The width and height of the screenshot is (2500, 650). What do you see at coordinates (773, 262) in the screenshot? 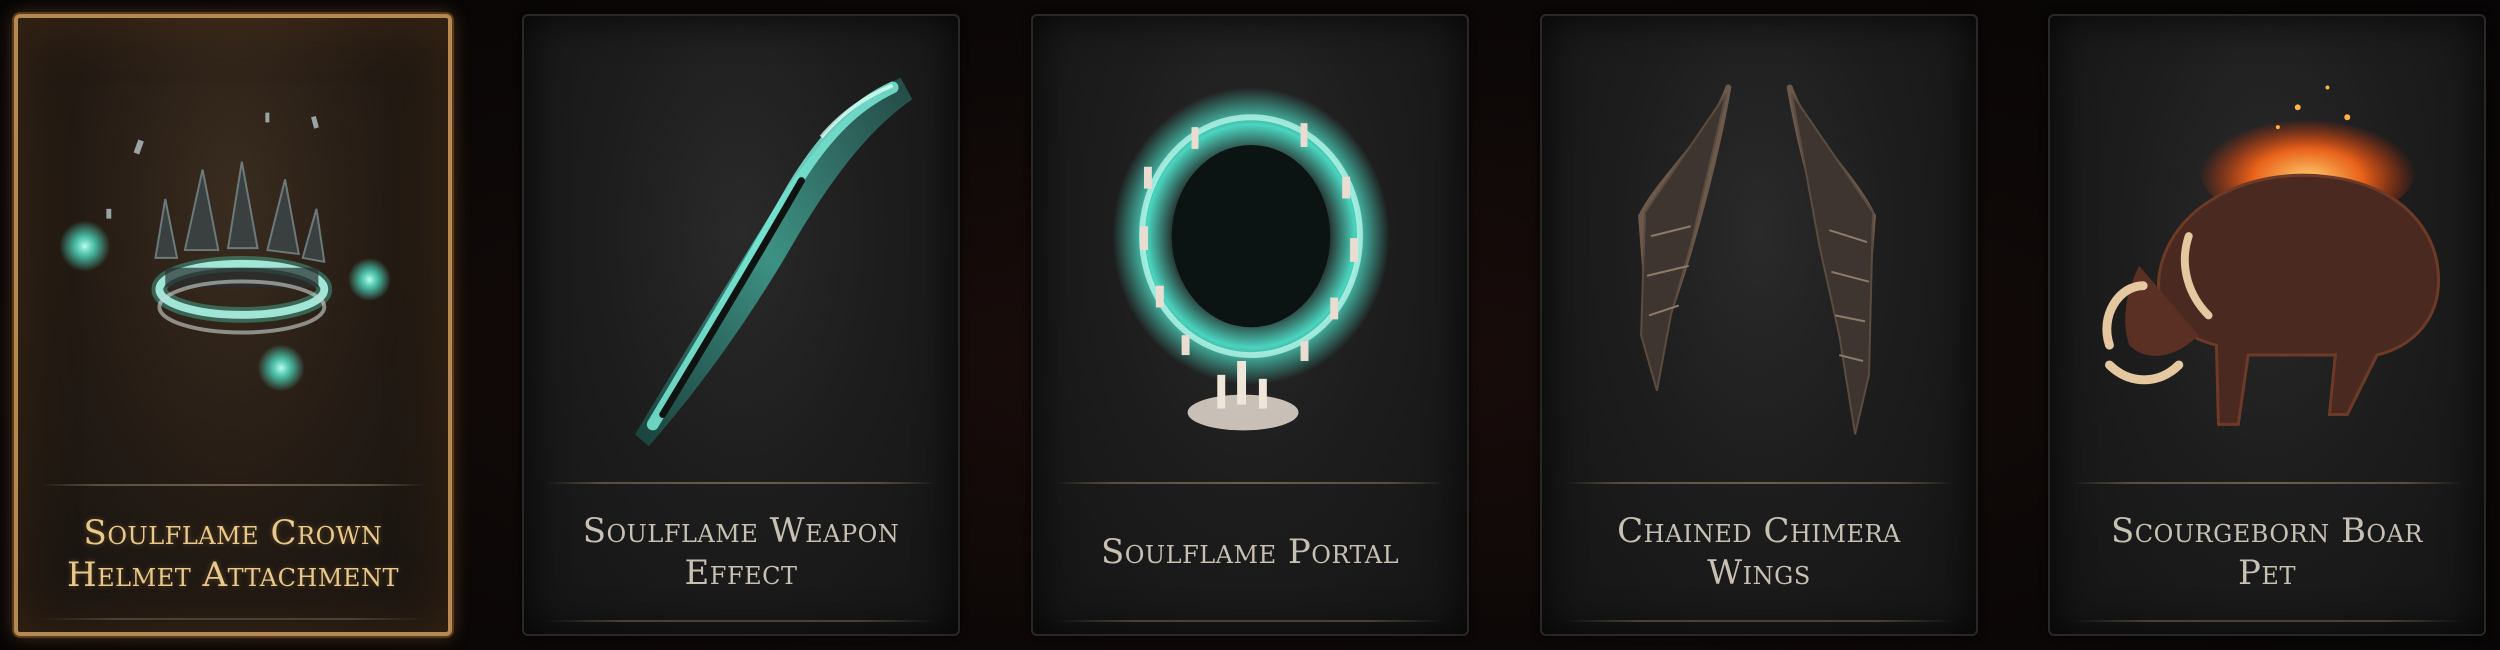
I see `soulflame-weapon-effect-icon` at bounding box center [773, 262].